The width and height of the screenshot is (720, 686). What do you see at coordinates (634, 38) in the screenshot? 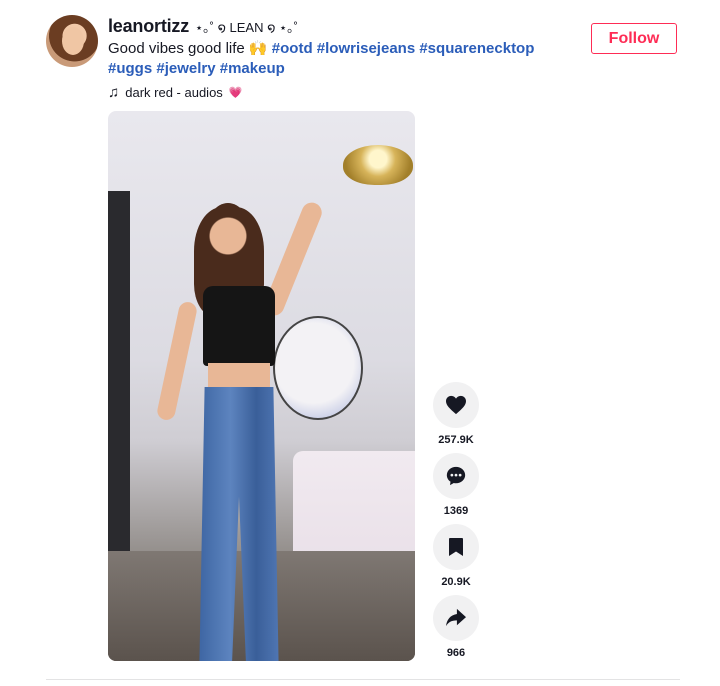
I see `follow-button: Follow` at bounding box center [634, 38].